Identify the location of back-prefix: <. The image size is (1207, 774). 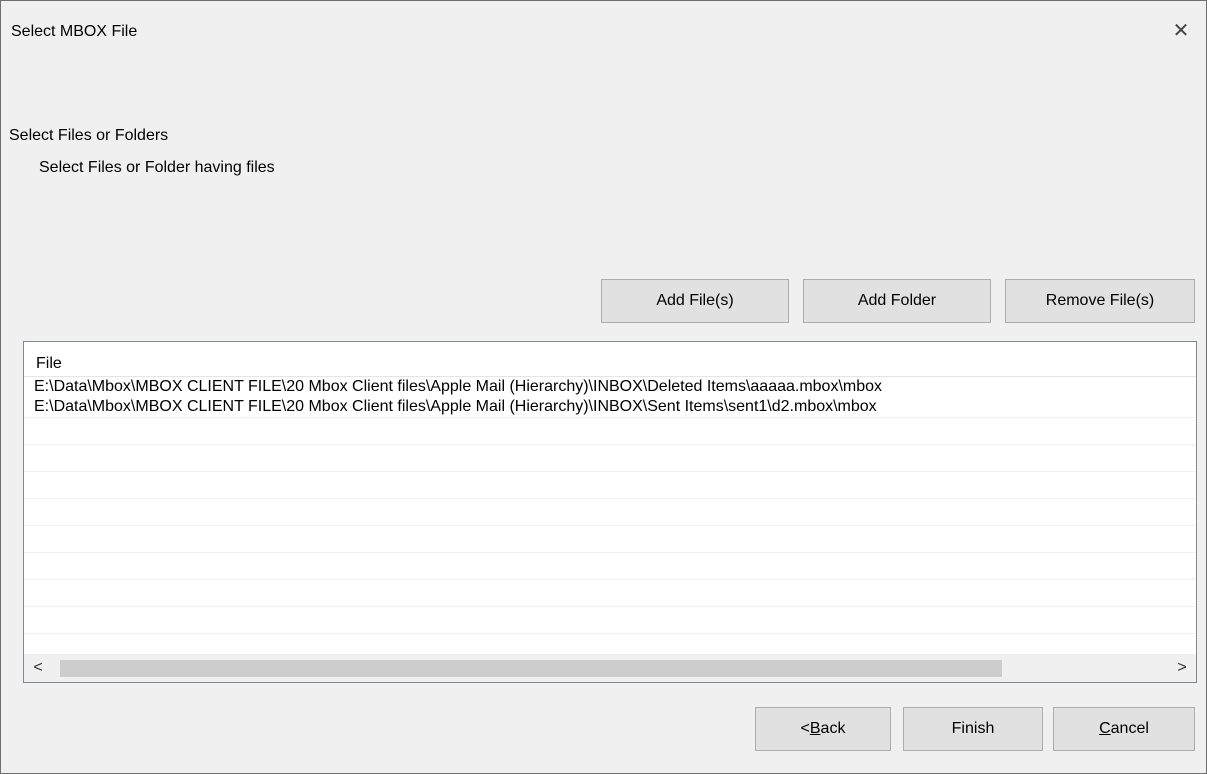
(805, 728).